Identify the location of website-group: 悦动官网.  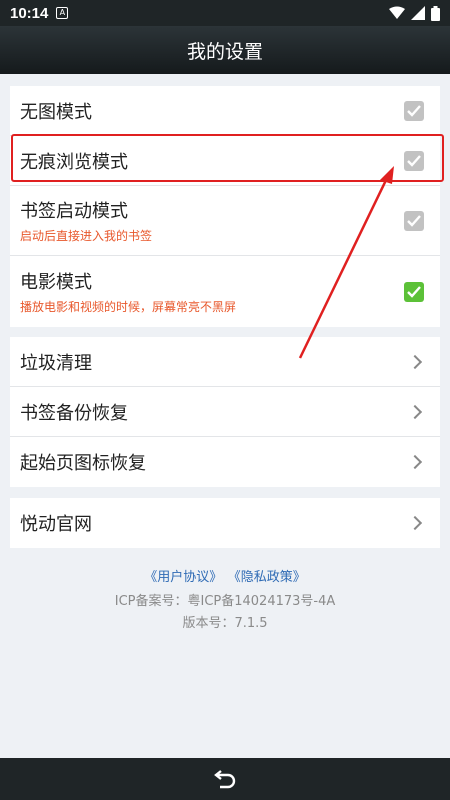
(225, 523).